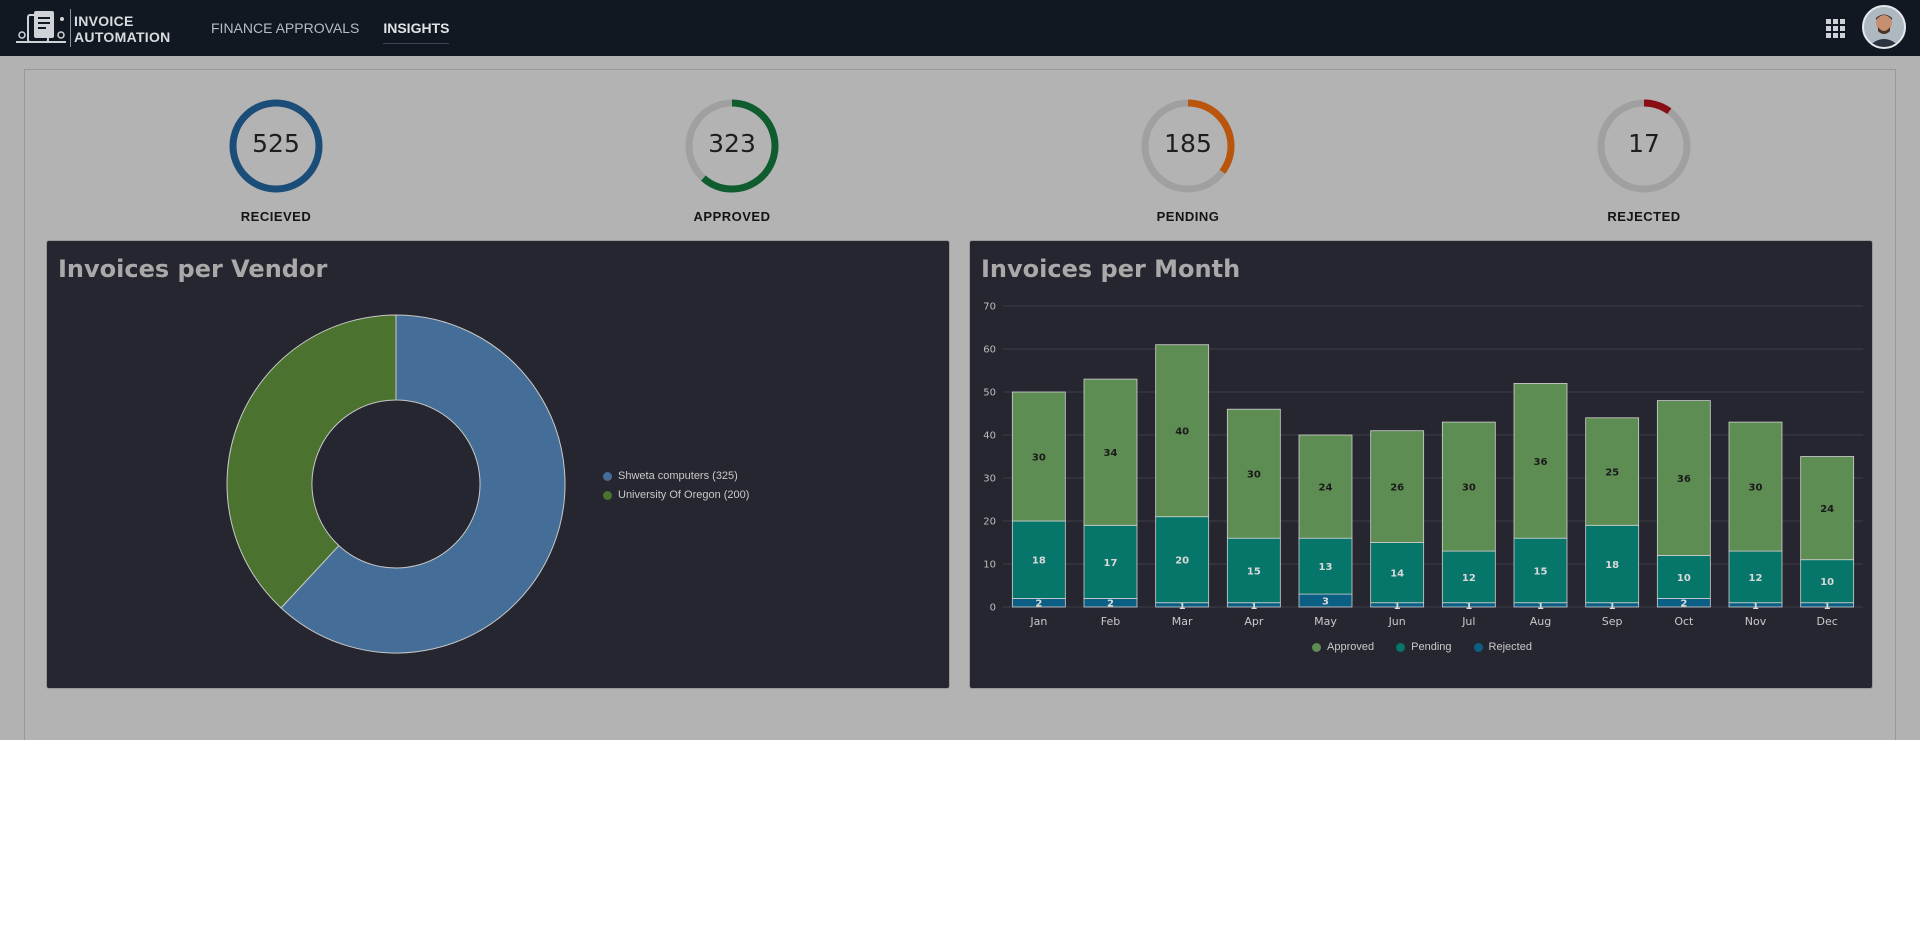 The height and width of the screenshot is (931, 1920). I want to click on x-tick-label: Aug, so click(1540, 621).